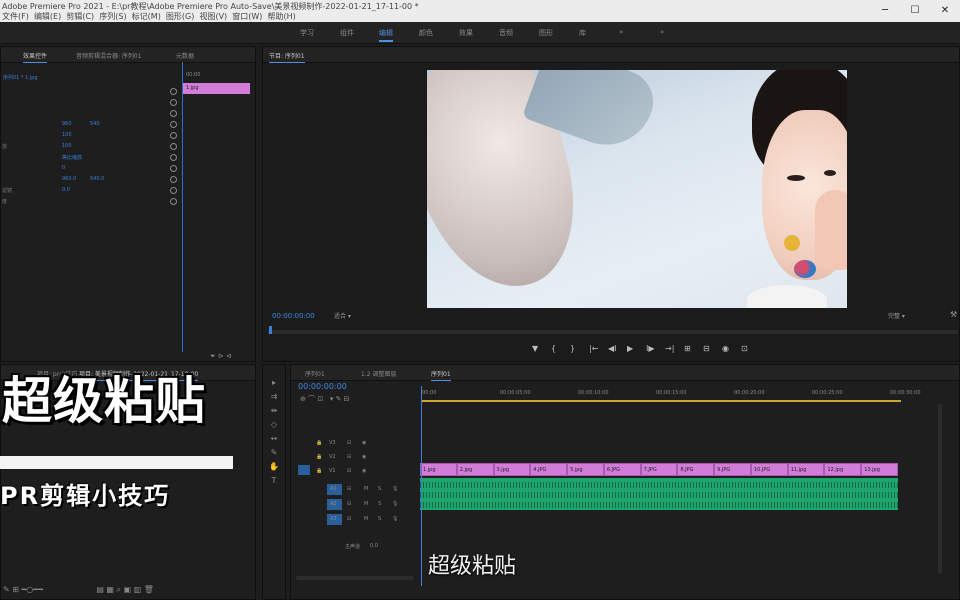 This screenshot has height=600, width=960. What do you see at coordinates (95, 124) in the screenshot?
I see `property-value: 540` at bounding box center [95, 124].